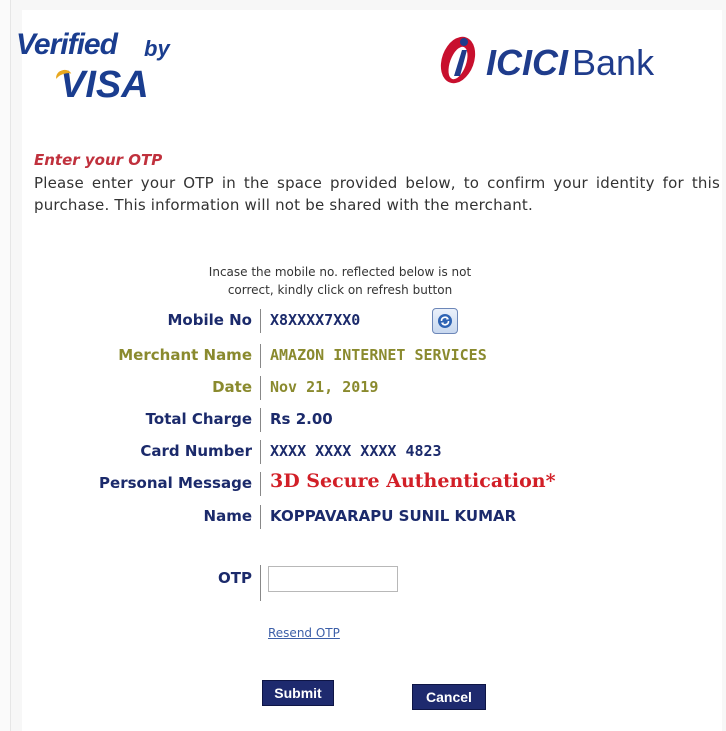  What do you see at coordinates (198, 419) in the screenshot?
I see `total-charge-label: Total Charge` at bounding box center [198, 419].